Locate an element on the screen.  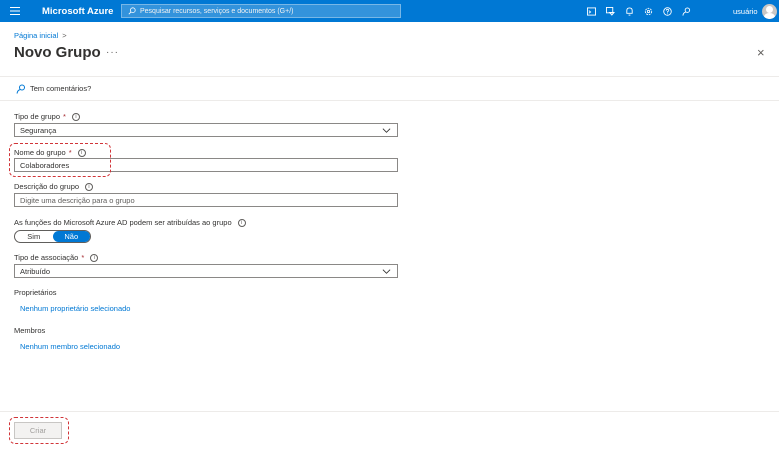
members-link: Nenhum membro selecionado is located at coordinates (70, 346).